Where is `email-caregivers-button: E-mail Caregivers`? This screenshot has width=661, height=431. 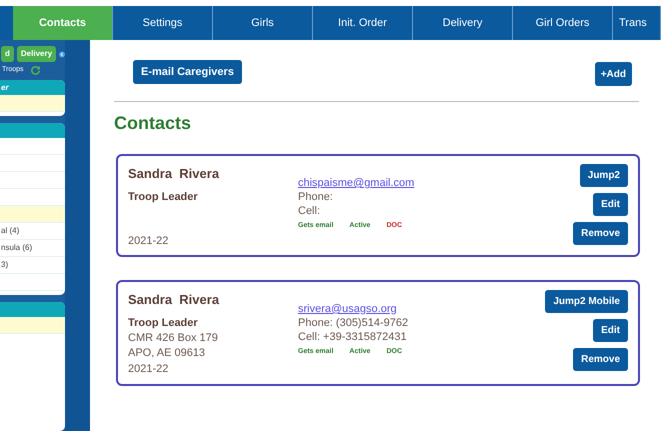 email-caregivers-button: E-mail Caregivers is located at coordinates (187, 72).